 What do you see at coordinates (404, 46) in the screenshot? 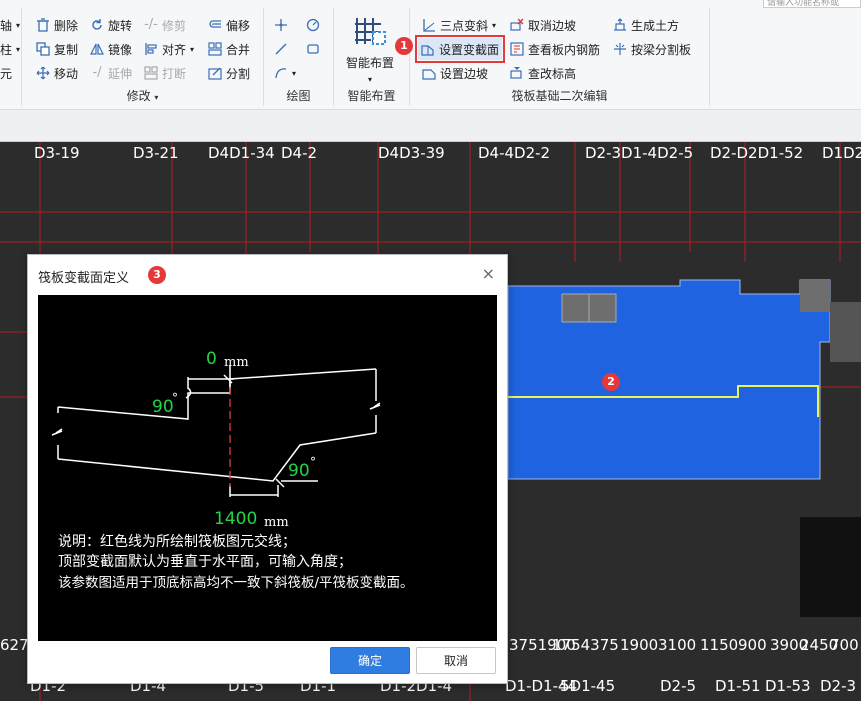
I see `step-badge-1: 1` at bounding box center [404, 46].